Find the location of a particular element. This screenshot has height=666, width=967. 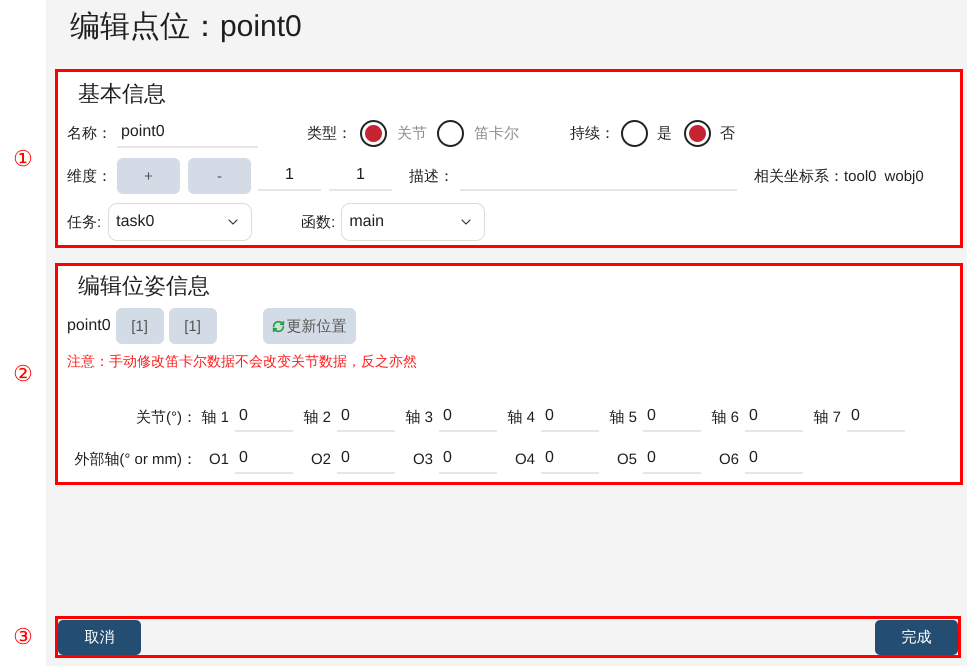

coordinate-value: wobj0 is located at coordinates (904, 176).